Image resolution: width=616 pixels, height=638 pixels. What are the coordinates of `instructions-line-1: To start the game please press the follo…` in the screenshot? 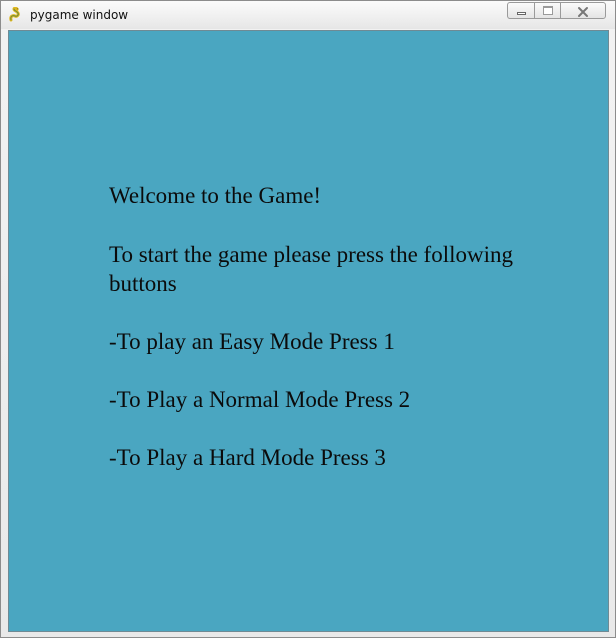 It's located at (311, 254).